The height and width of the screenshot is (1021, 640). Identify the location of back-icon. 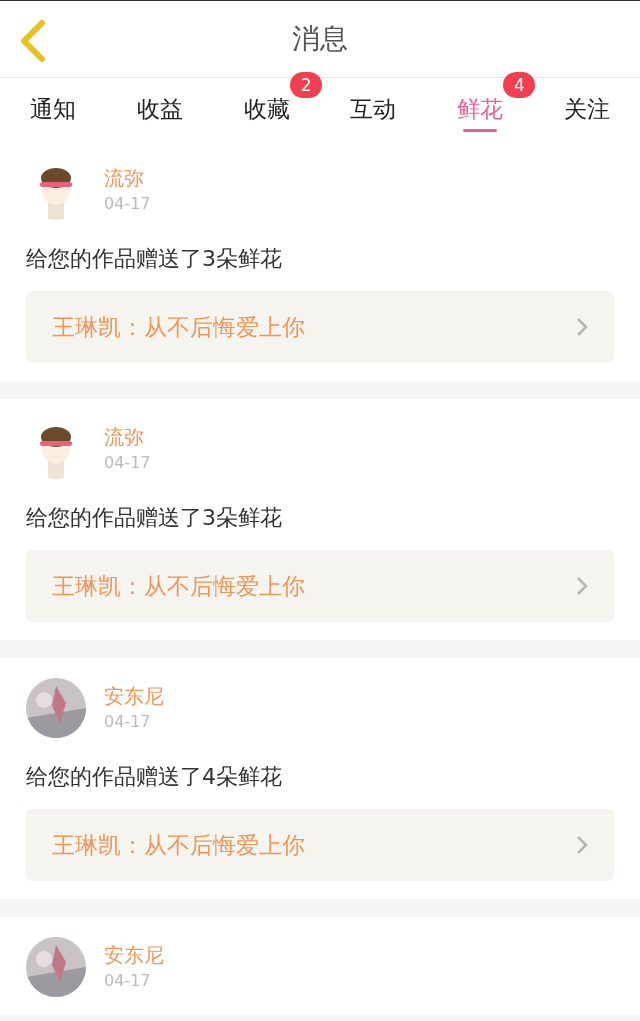
(33, 41).